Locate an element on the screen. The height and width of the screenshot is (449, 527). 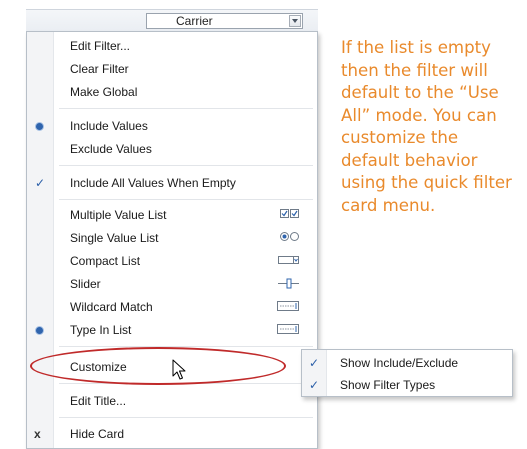
menu-item-single-value-list: Single Value List is located at coordinates (172, 238).